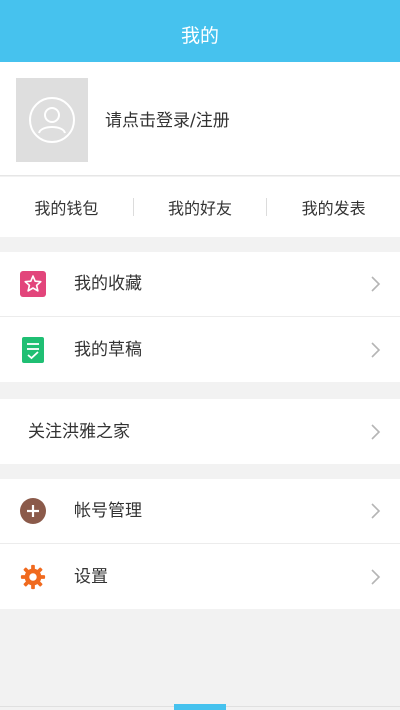  What do you see at coordinates (108, 284) in the screenshot?
I see `menu-label: 我的收藏` at bounding box center [108, 284].